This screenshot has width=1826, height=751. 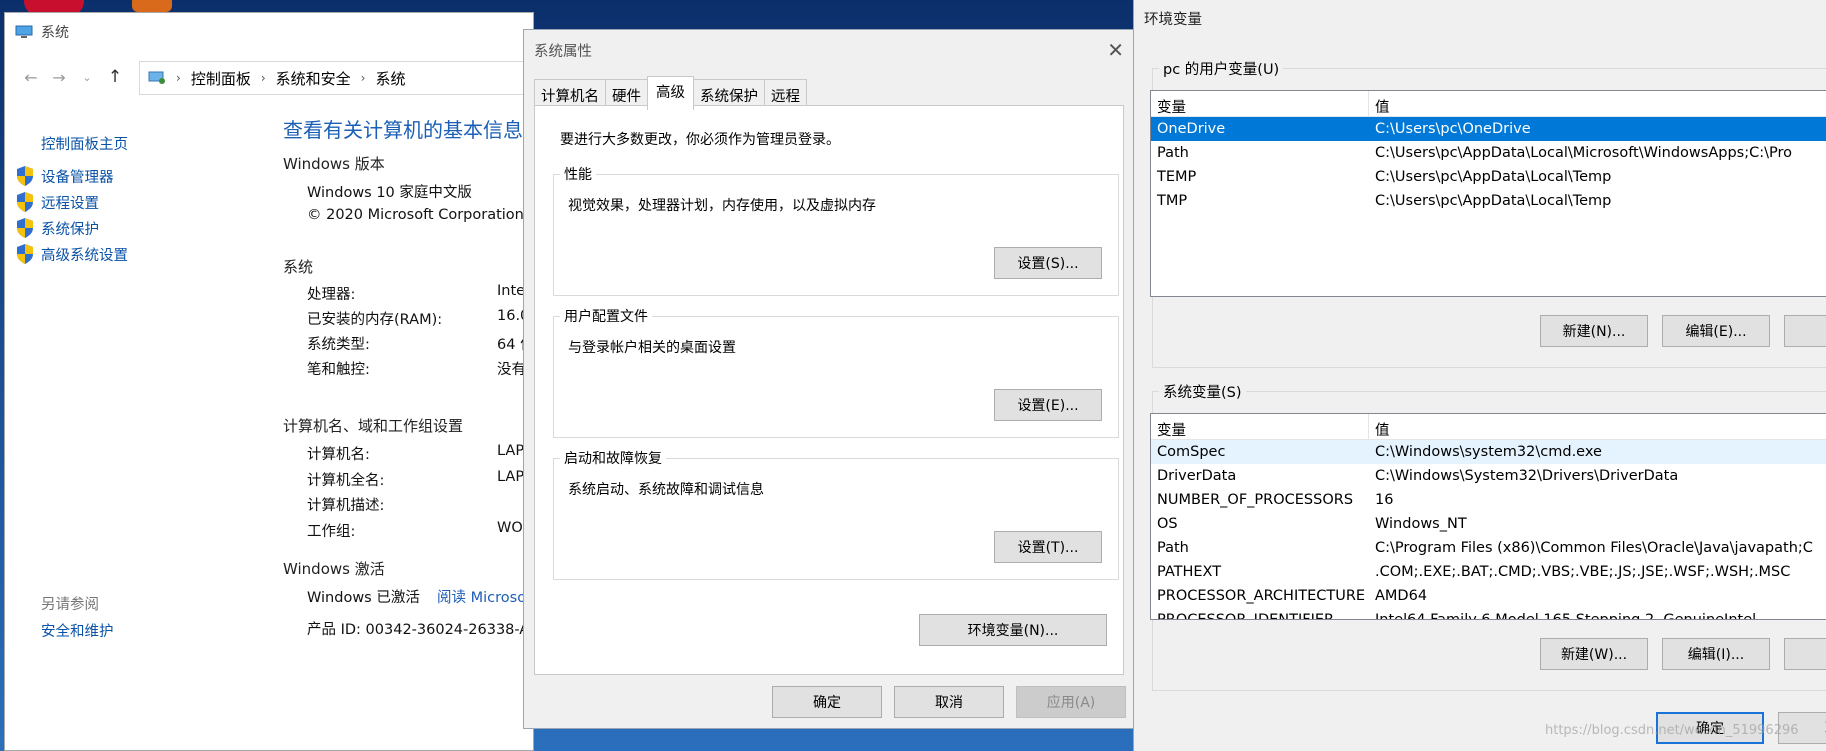 I want to click on page-title: 查看有关计算机的基本信息, so click(x=403, y=130).